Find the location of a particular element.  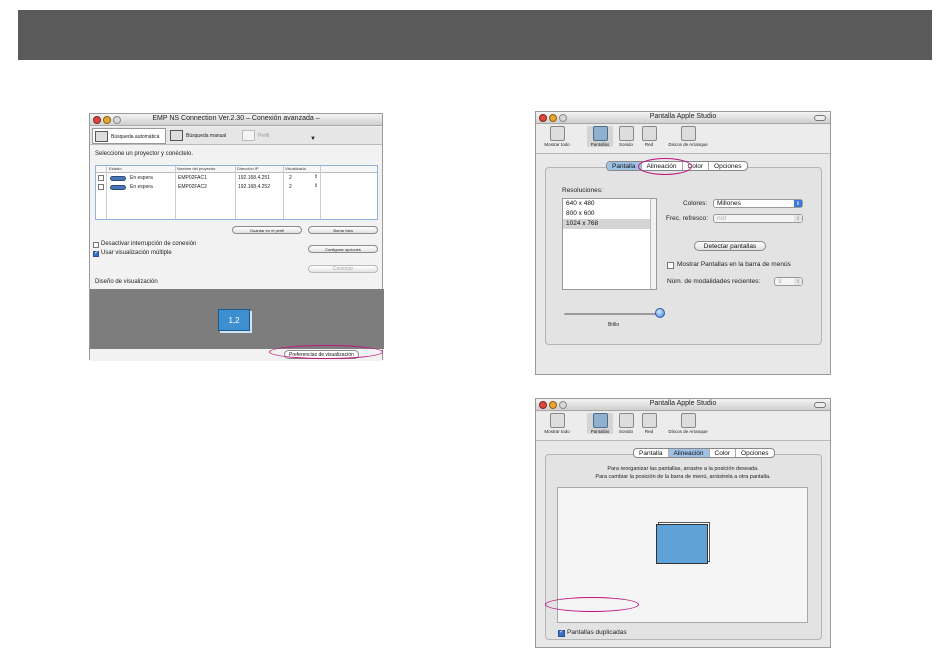

arrangement-area is located at coordinates (682, 555).